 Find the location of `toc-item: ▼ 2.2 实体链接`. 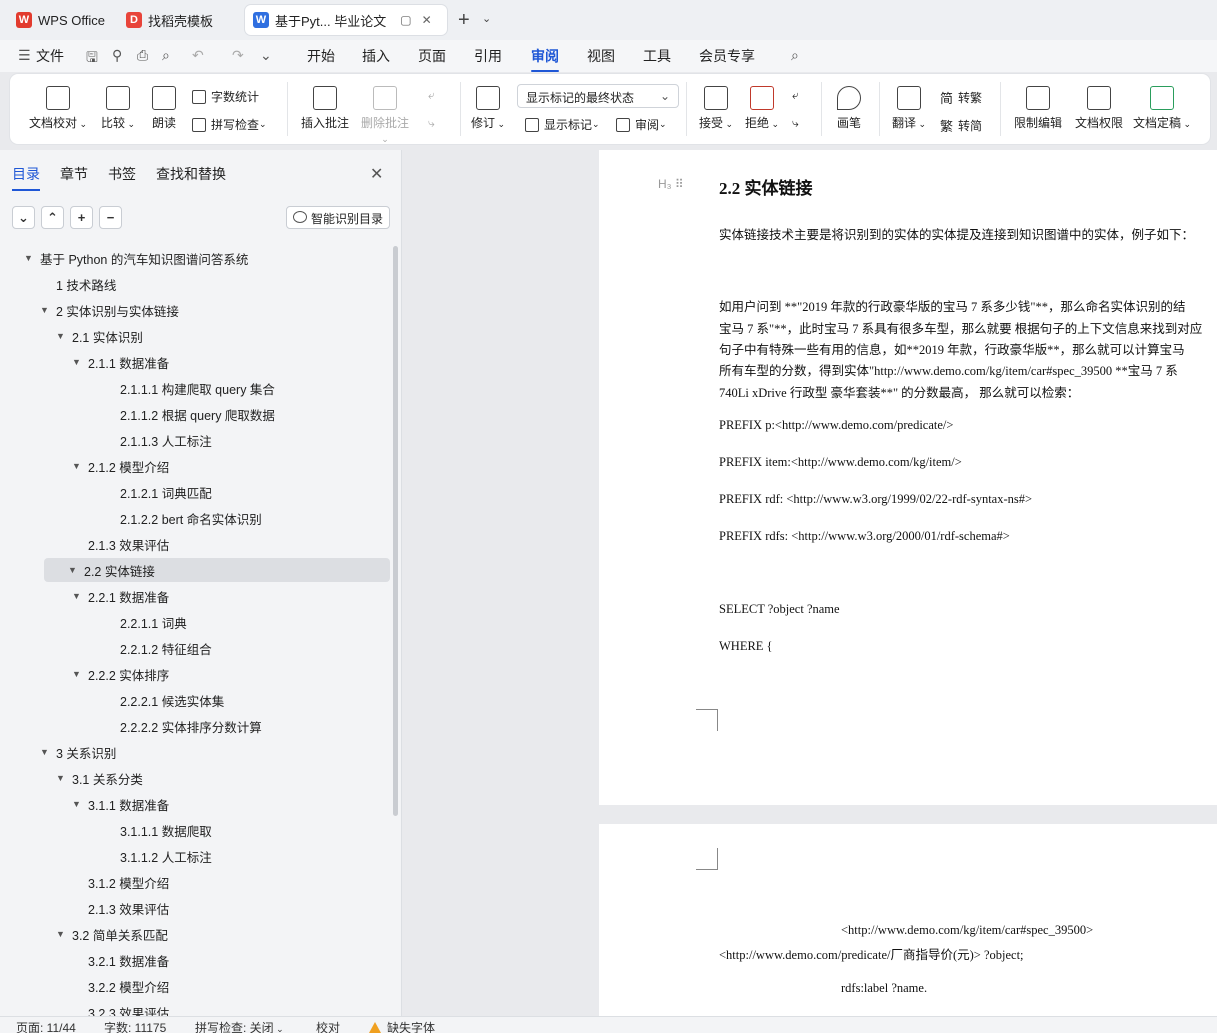

toc-item: ▼ 2.2 实体链接 is located at coordinates (217, 570).